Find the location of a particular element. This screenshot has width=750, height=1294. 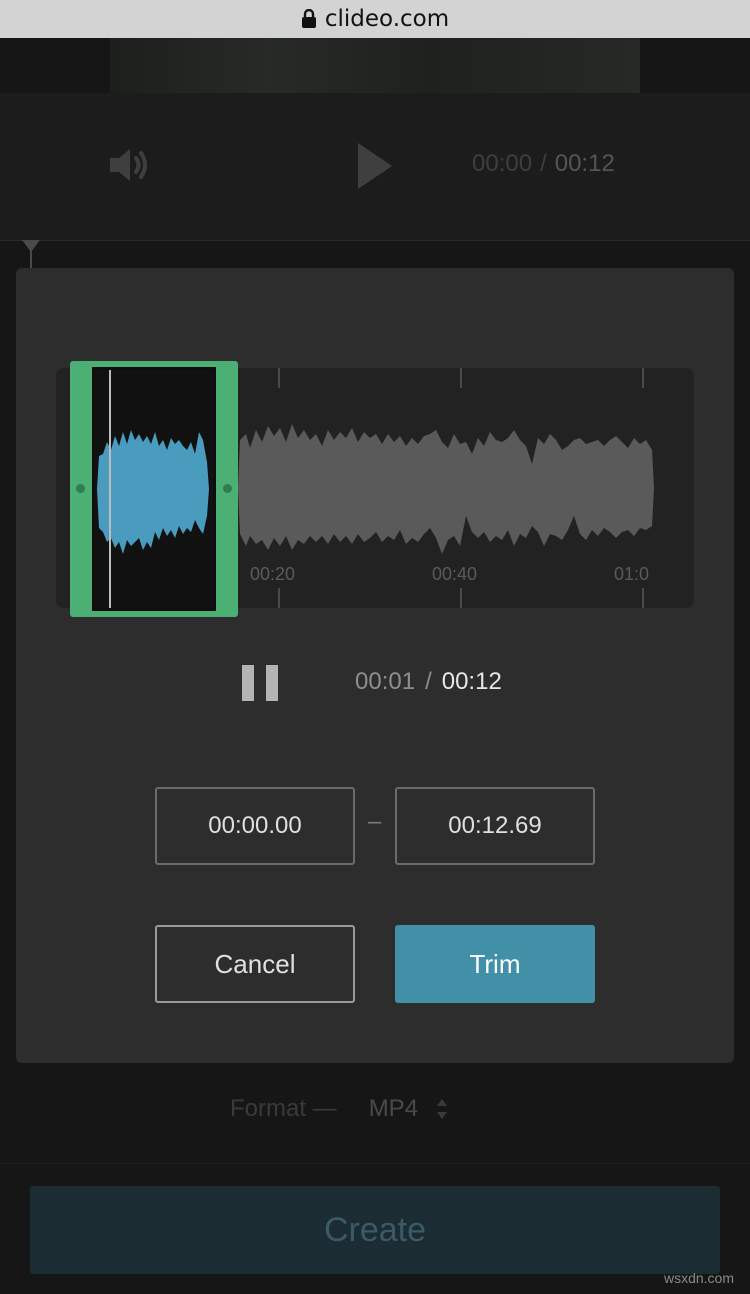

player-time: 00:00 / 00:12 is located at coordinates (543, 164).